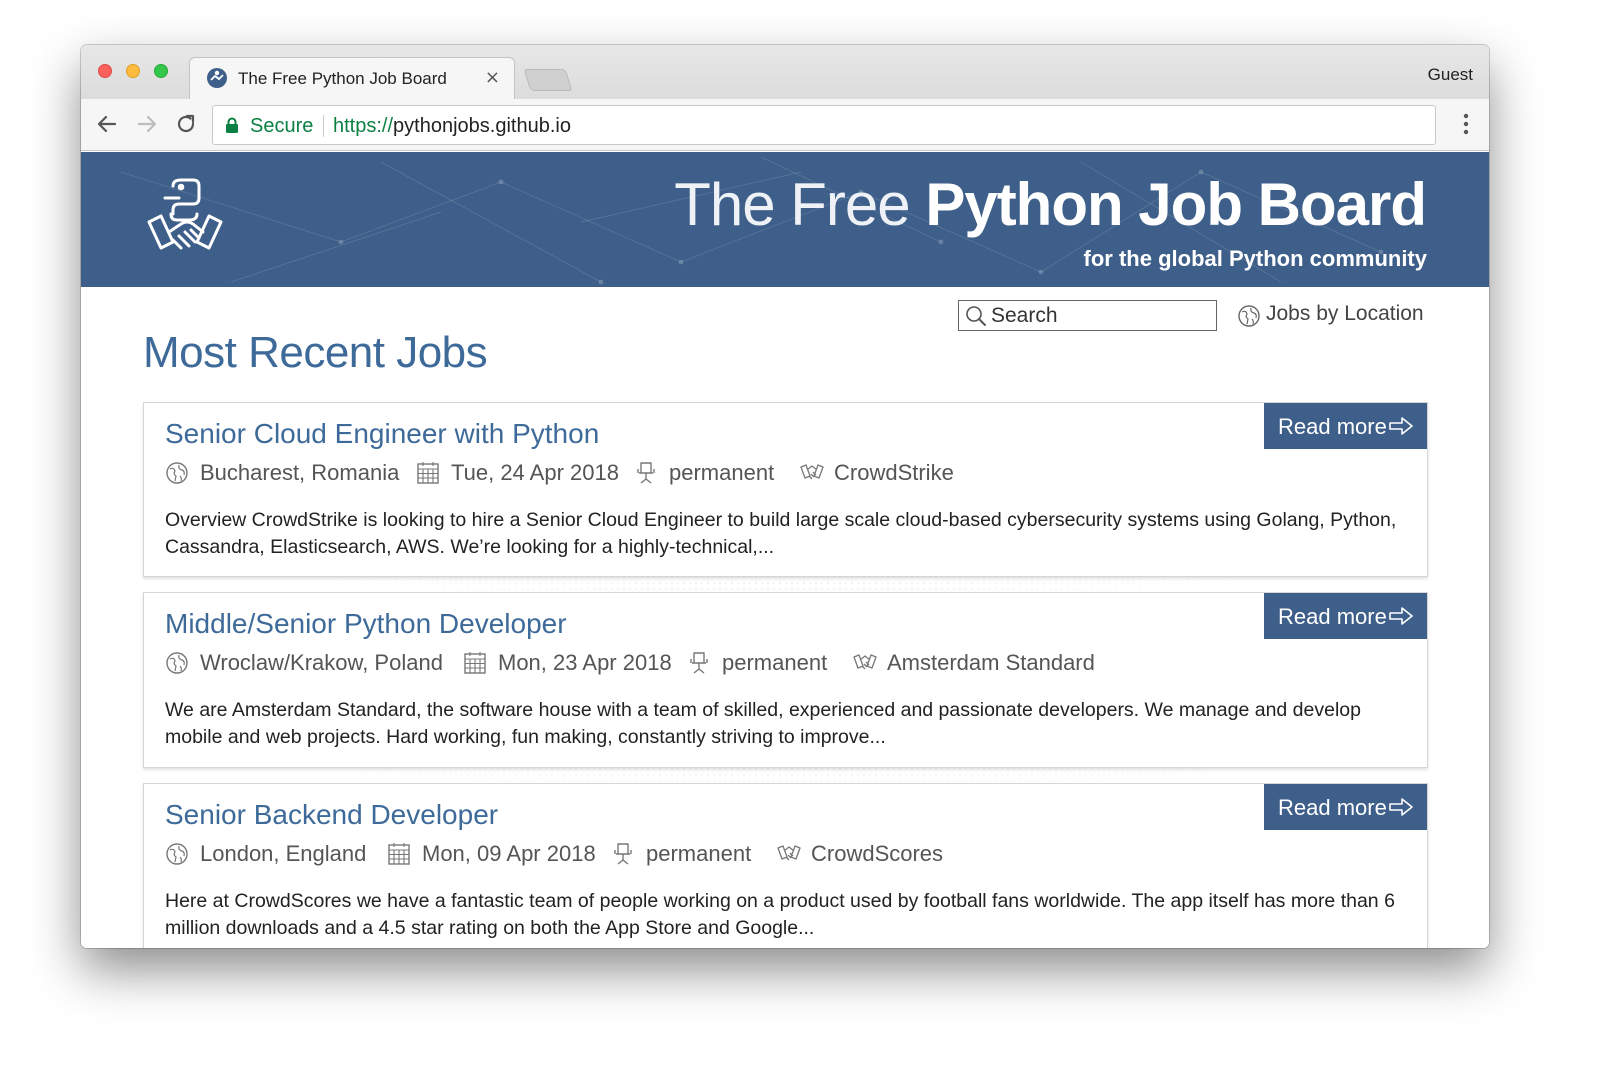 The width and height of the screenshot is (1600, 1084). What do you see at coordinates (185, 214) in the screenshot?
I see `python-handshake-logo-icon` at bounding box center [185, 214].